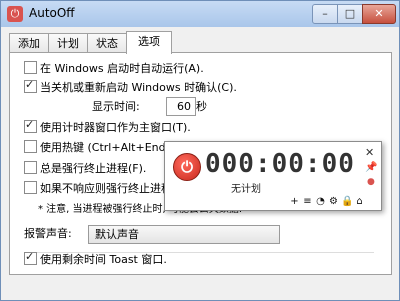 The width and height of the screenshot is (400, 301). What do you see at coordinates (29, 43) in the screenshot?
I see `tab-add: 添加` at bounding box center [29, 43].